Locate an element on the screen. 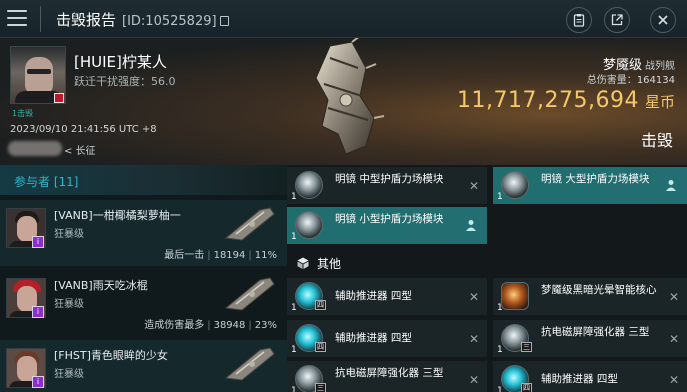  clipboard-icon is located at coordinates (579, 20).